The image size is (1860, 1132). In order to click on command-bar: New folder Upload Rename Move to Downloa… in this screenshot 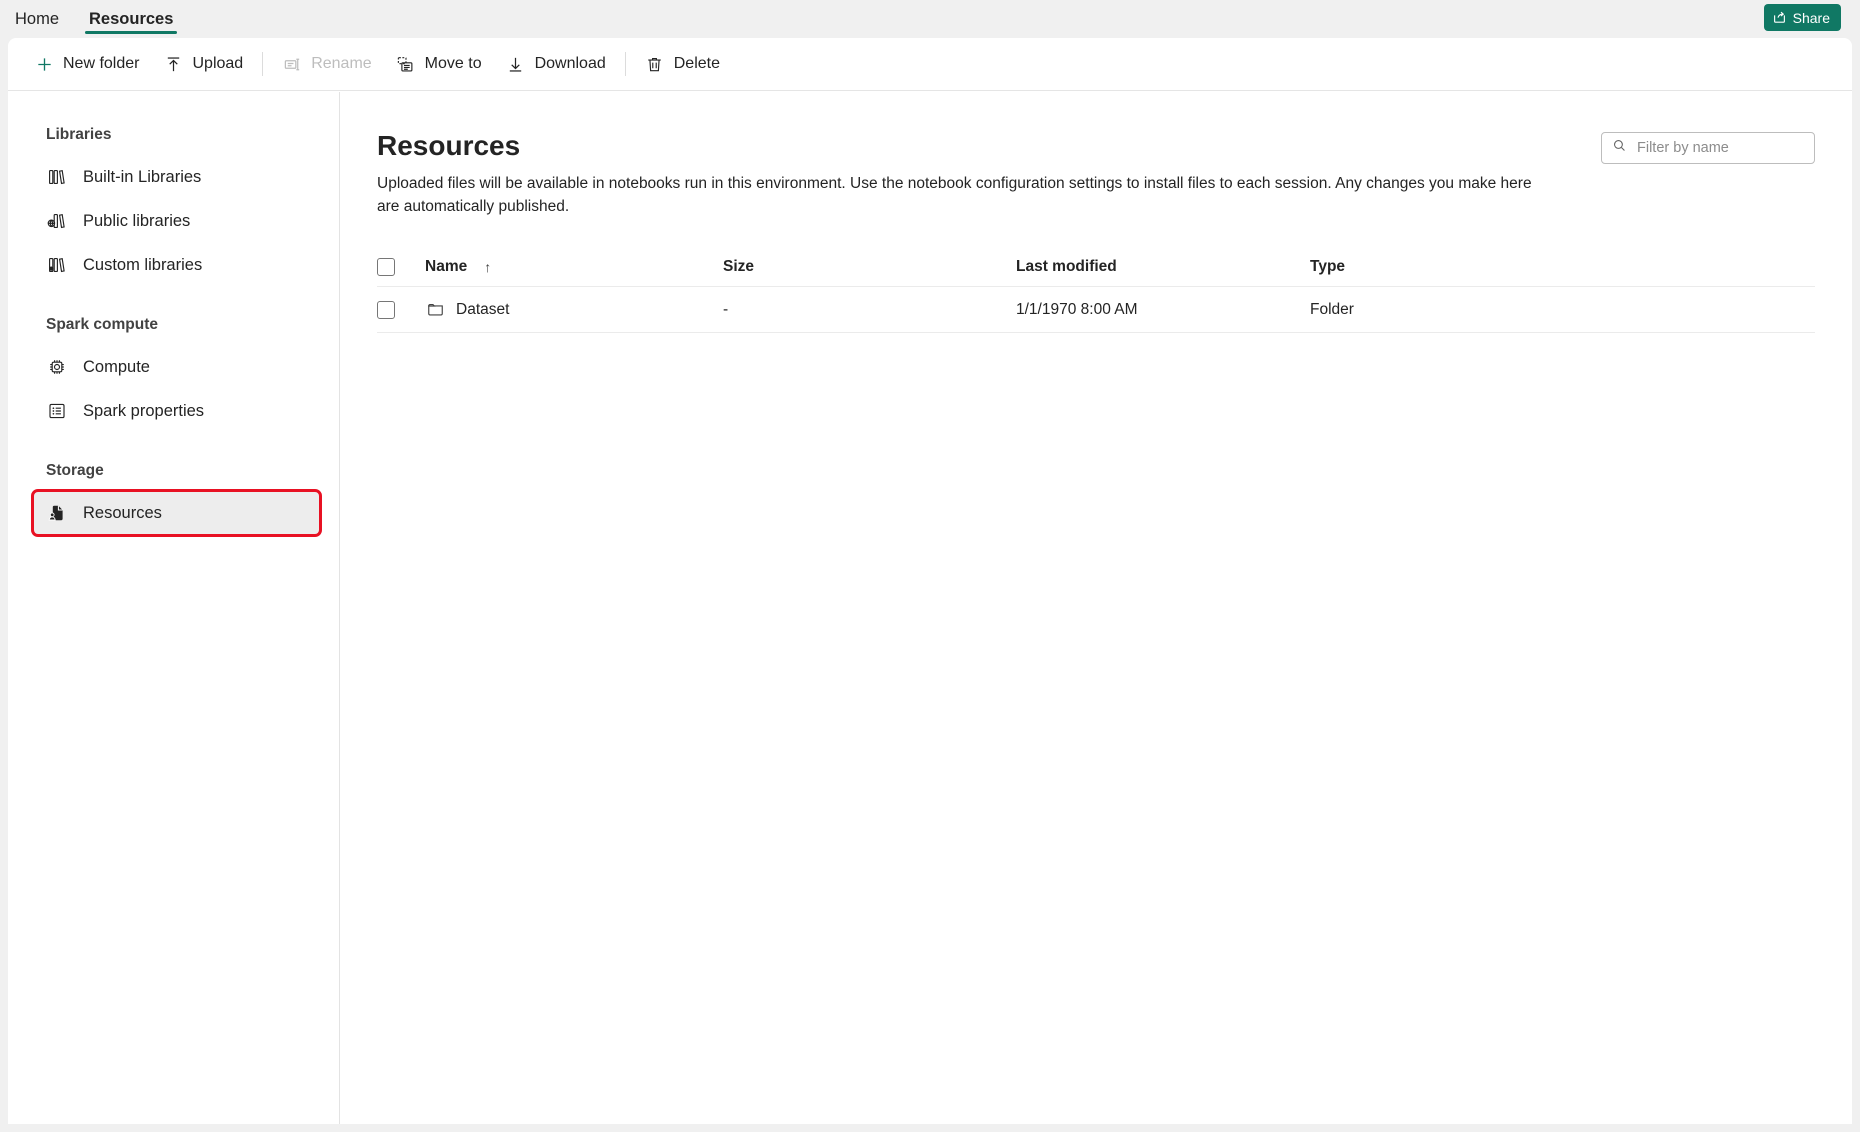, I will do `click(930, 64)`.